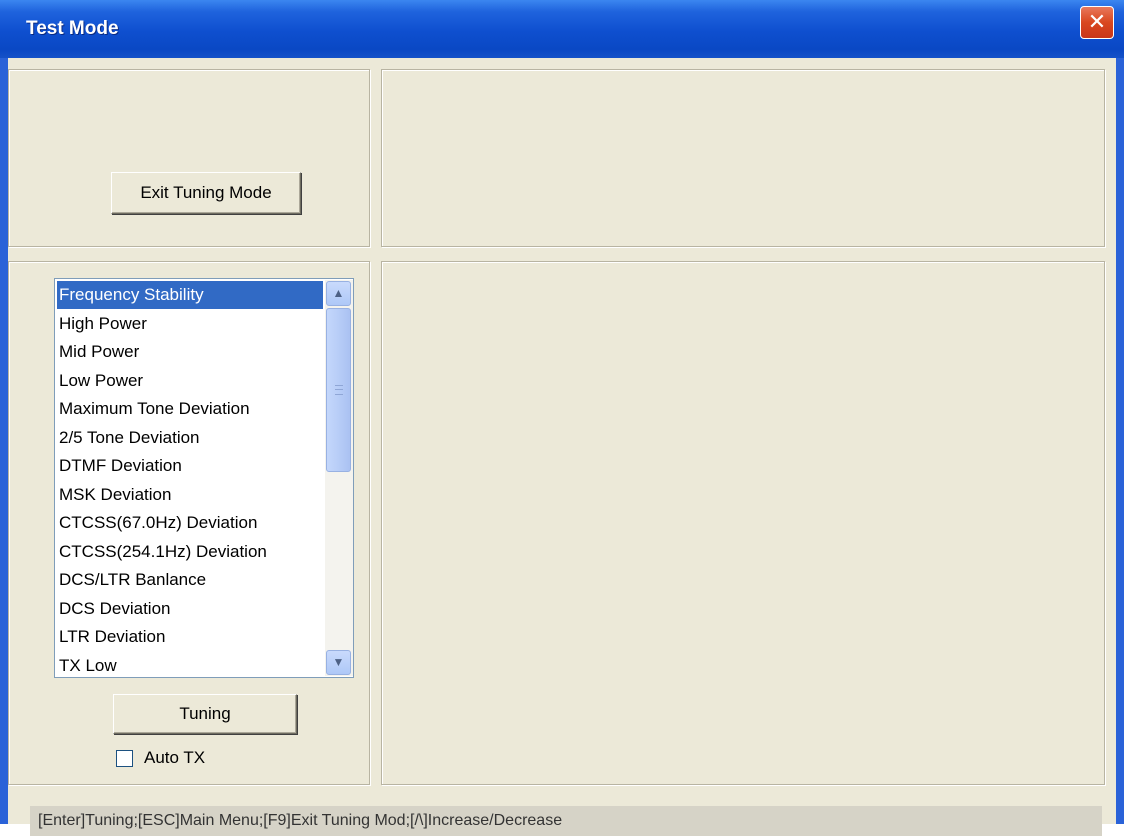  Describe the element at coordinates (190, 352) in the screenshot. I see `list-item: Mid Power` at that location.